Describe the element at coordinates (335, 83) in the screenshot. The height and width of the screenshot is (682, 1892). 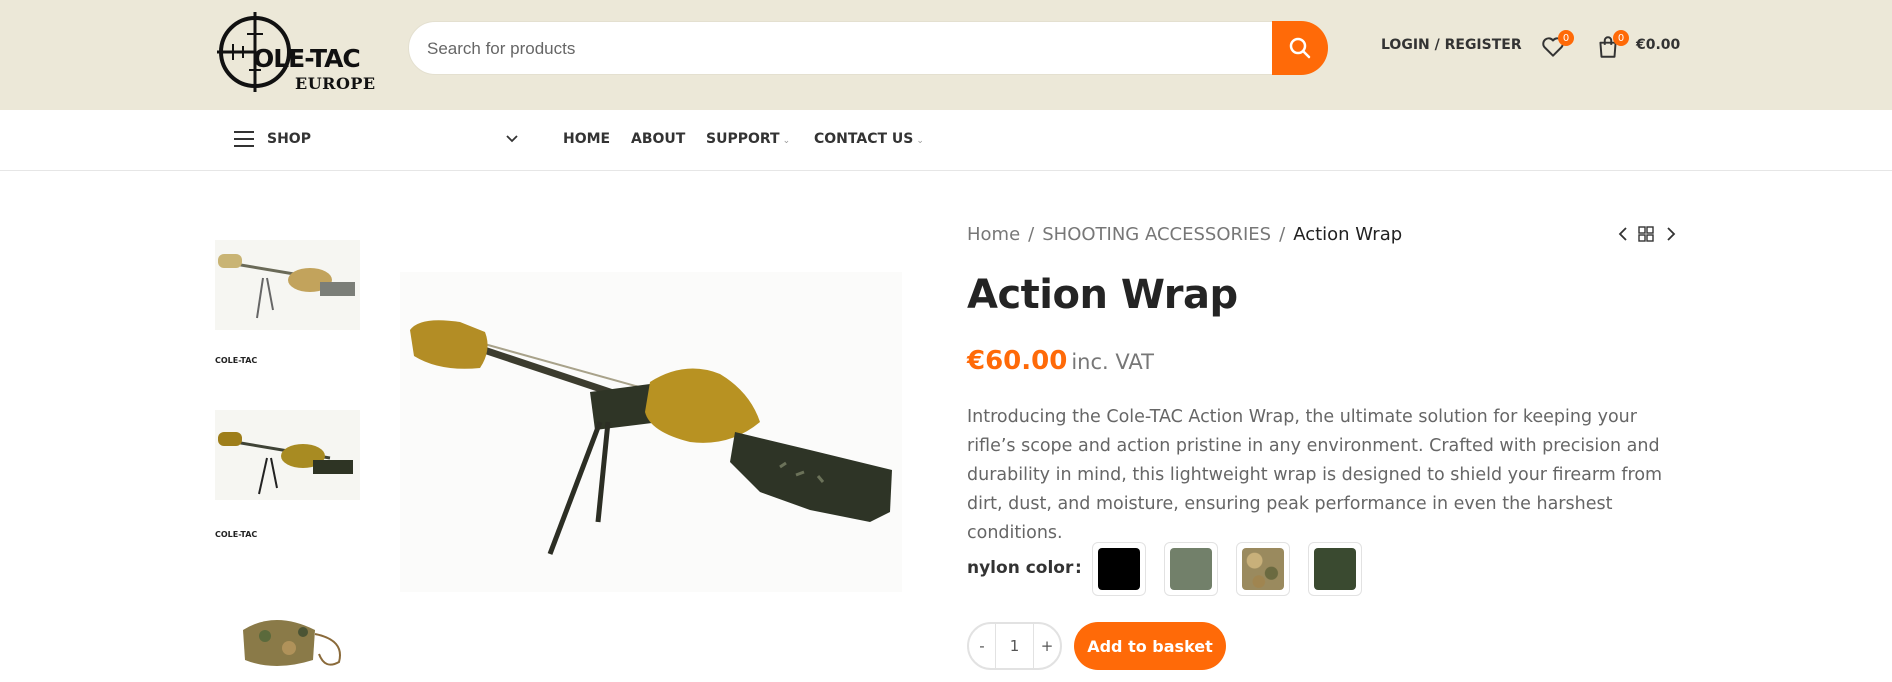
I see `logo-subtext: EUROPE` at that location.